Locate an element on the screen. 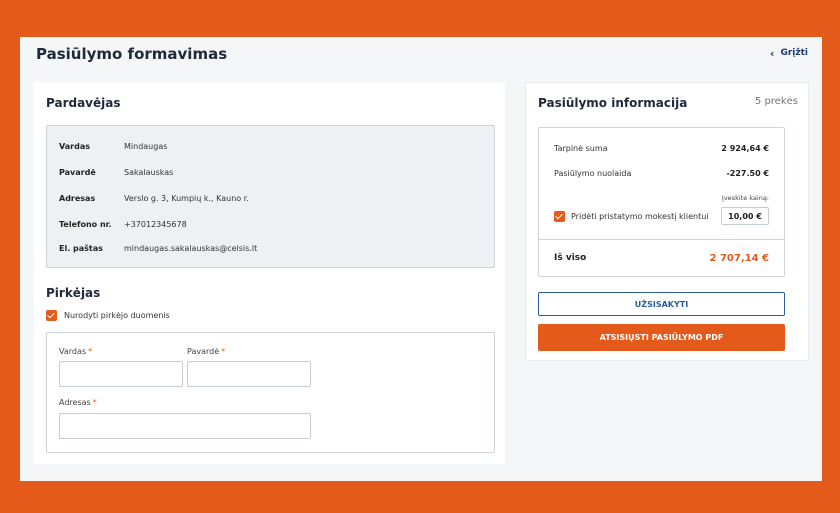 The image size is (840, 513). chevron-left-icon: ‹ is located at coordinates (772, 53).